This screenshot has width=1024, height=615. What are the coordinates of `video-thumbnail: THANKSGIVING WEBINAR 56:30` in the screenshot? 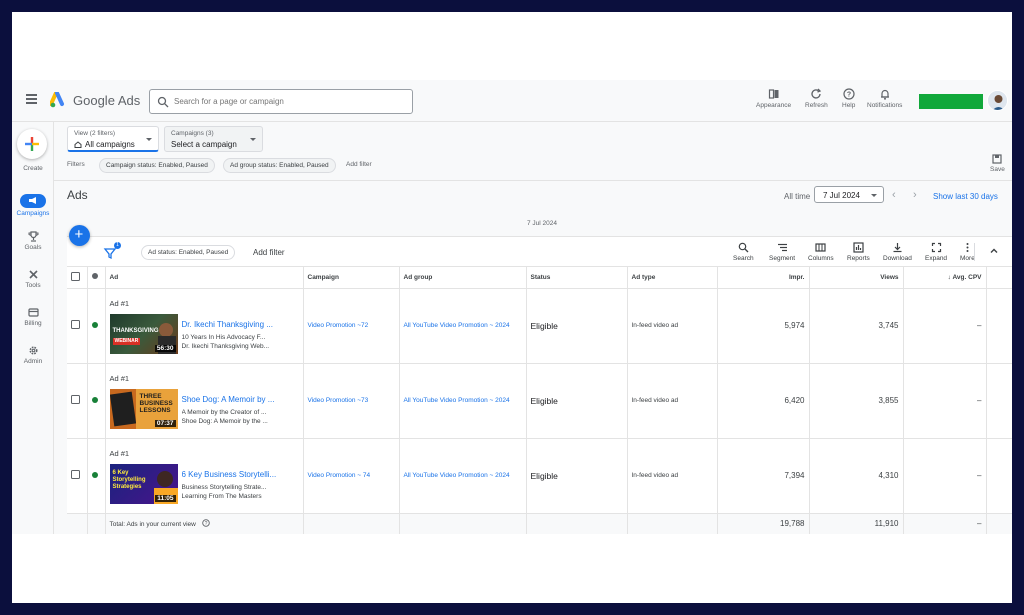 It's located at (143, 333).